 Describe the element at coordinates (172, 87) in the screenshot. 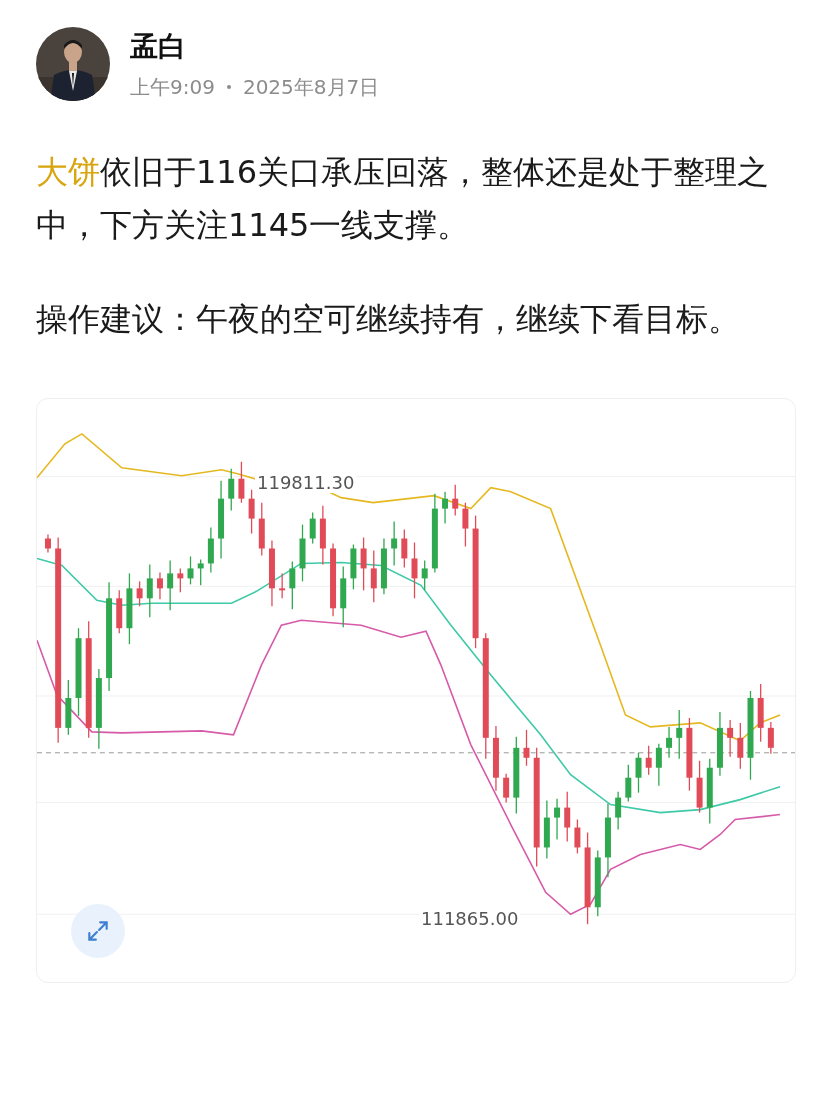

I see `post-time: 上午9:09` at that location.